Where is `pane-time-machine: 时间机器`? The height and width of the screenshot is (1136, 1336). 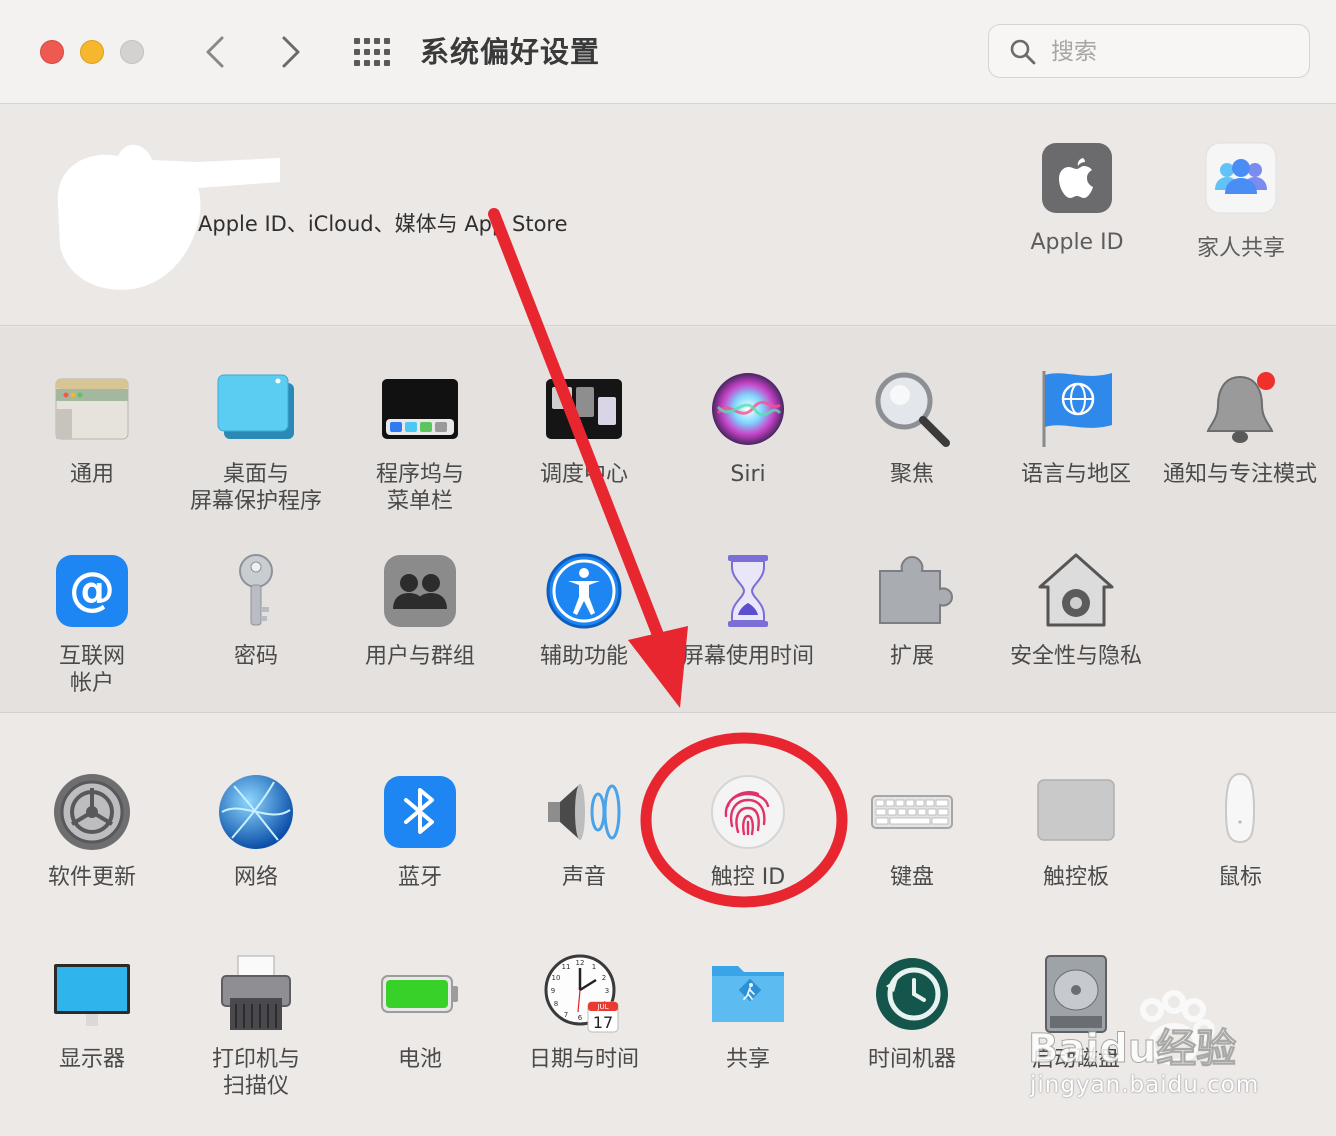 pane-time-machine: 时间机器 is located at coordinates (912, 1012).